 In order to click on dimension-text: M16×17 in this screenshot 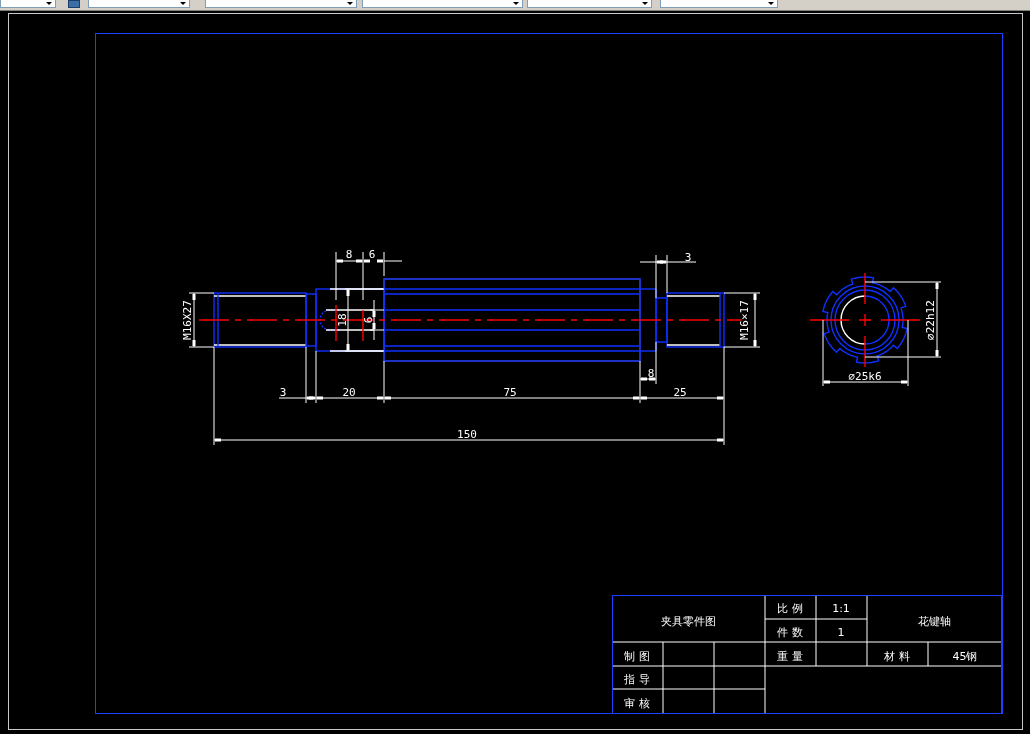, I will do `click(744, 320)`.